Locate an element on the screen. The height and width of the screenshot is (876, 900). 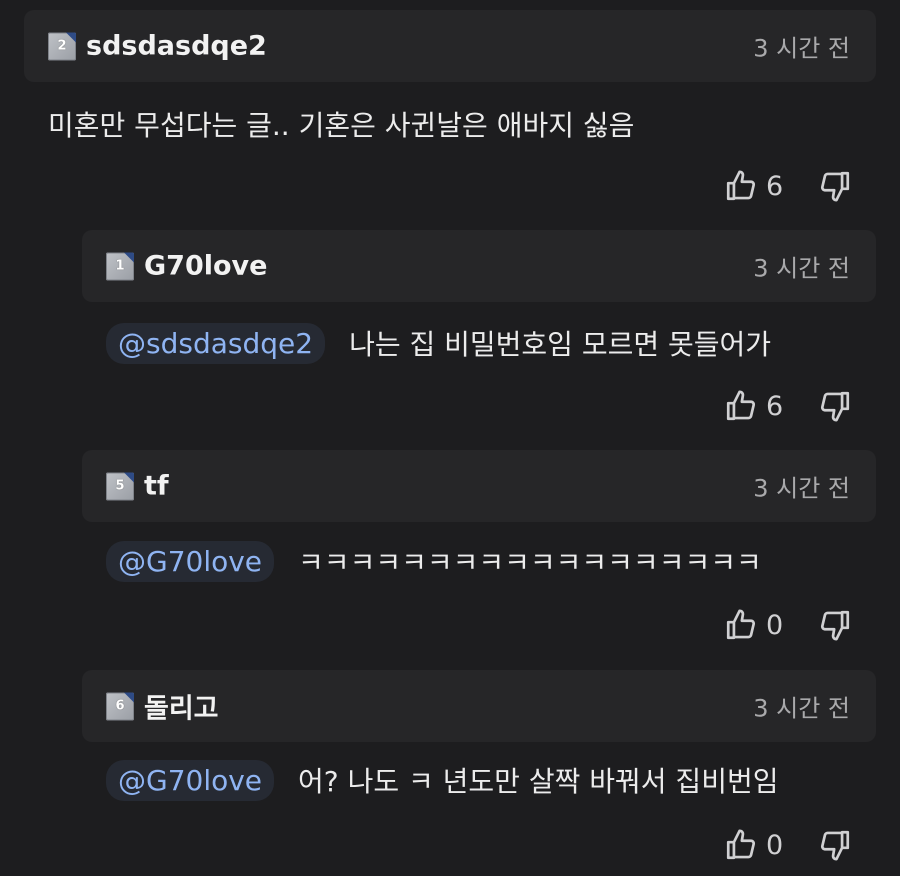
mention-tag: @sdsdasdqe2 is located at coordinates (216, 343).